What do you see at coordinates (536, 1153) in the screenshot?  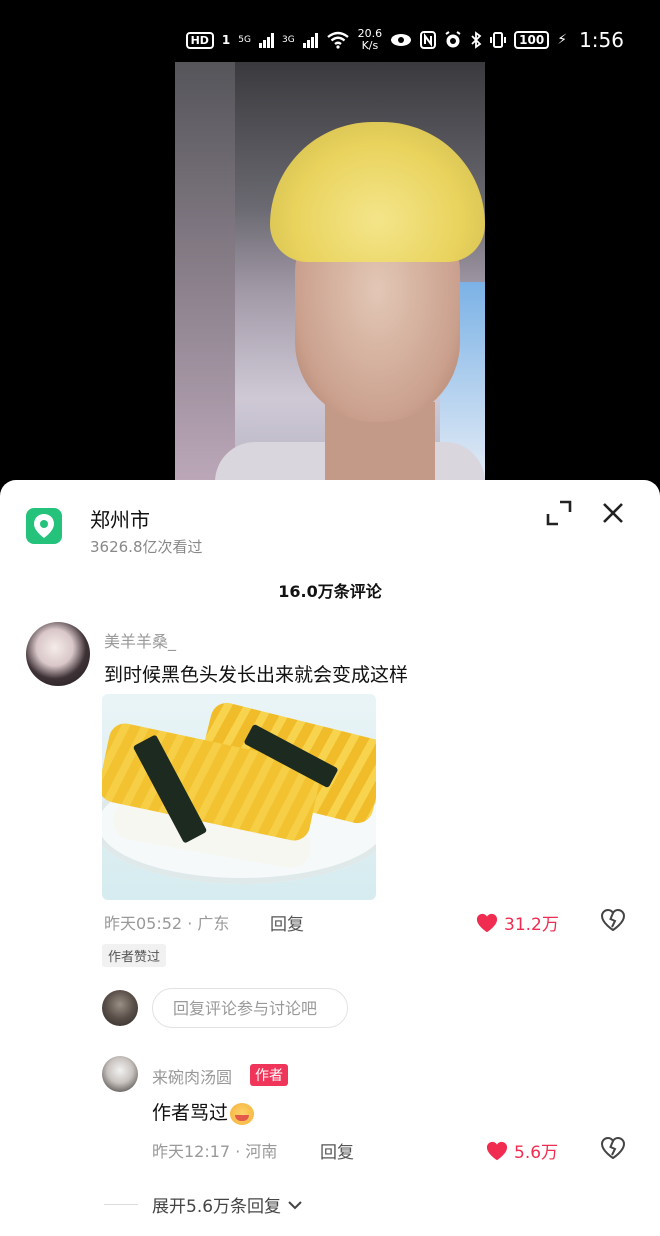 I see `reply-like-count: 5.6万` at bounding box center [536, 1153].